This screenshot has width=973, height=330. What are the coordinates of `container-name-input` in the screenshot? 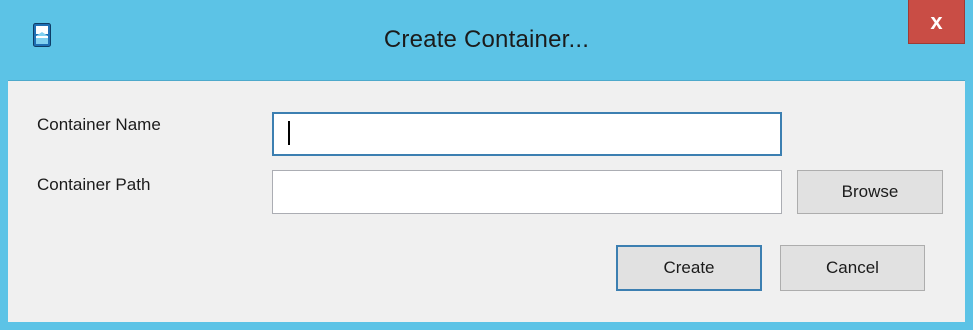 It's located at (527, 134).